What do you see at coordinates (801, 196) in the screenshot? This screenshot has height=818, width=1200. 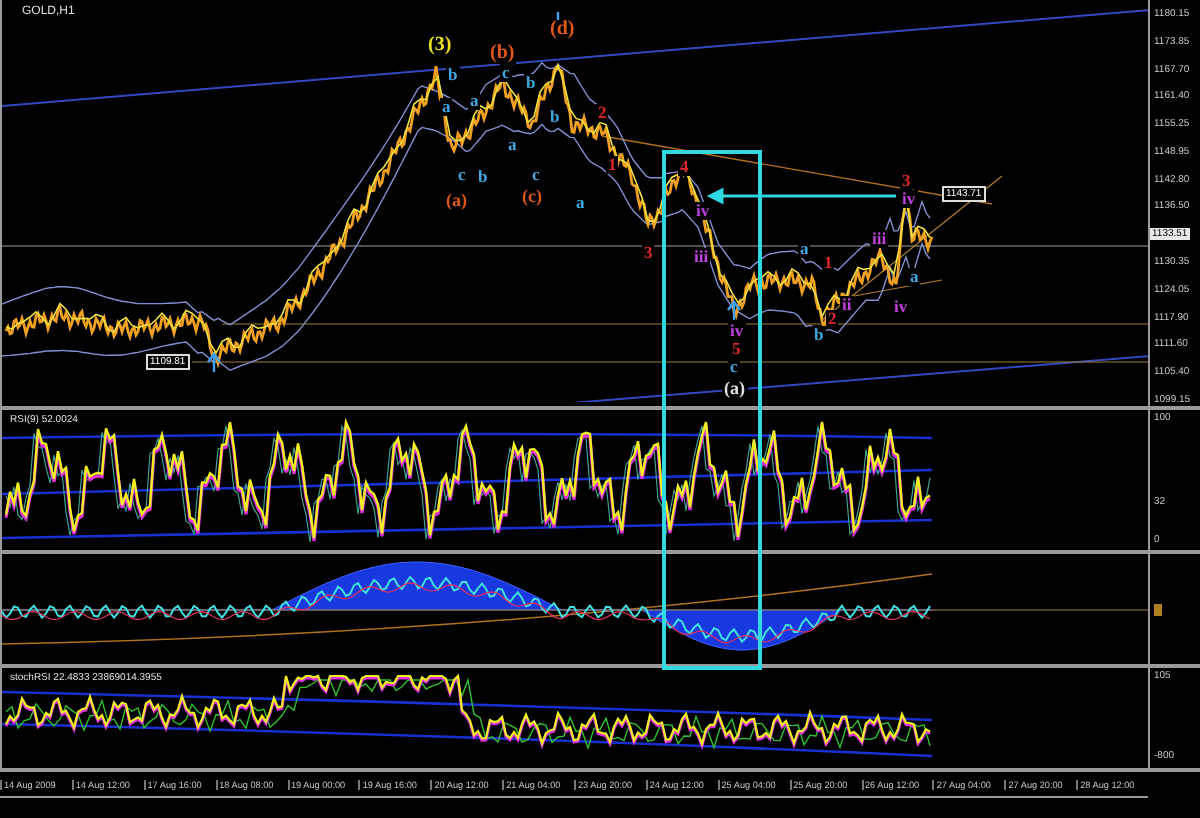 I see `arrow-icon` at bounding box center [801, 196].